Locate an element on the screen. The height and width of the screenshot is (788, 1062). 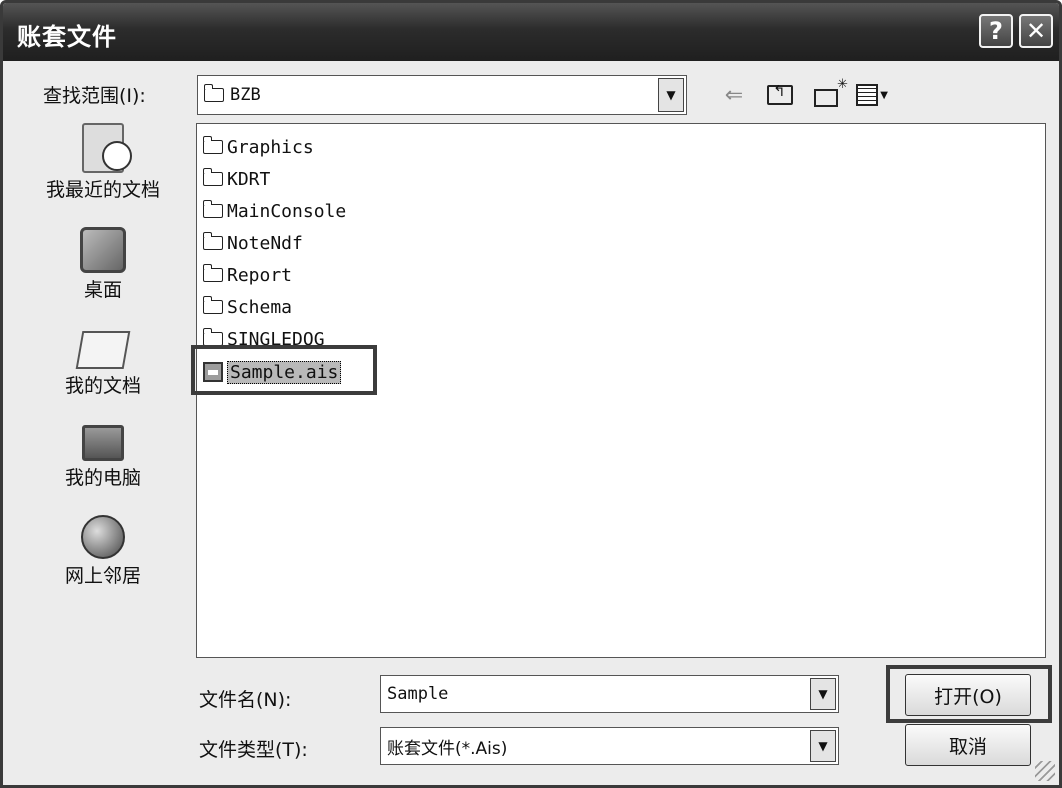
look-in-value: BZB is located at coordinates (245, 95).